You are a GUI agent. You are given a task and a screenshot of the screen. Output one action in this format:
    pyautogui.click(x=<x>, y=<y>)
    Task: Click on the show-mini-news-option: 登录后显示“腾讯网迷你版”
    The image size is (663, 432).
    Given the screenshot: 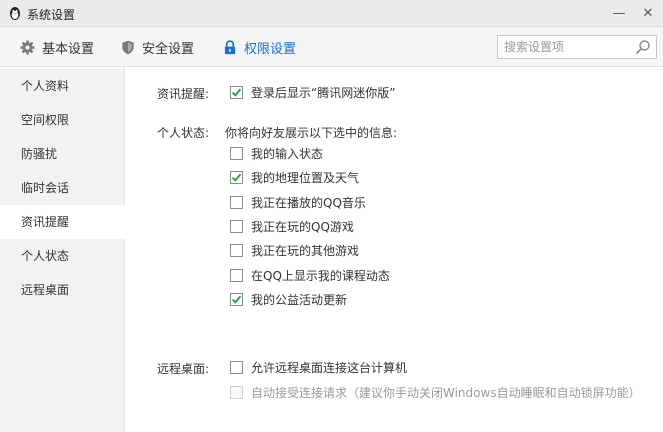 What is the action you would take?
    pyautogui.click(x=312, y=92)
    